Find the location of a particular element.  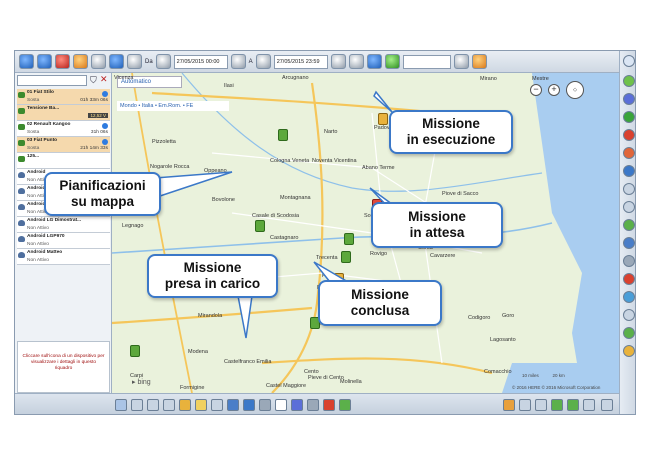

group-icon is located at coordinates (541, 405).